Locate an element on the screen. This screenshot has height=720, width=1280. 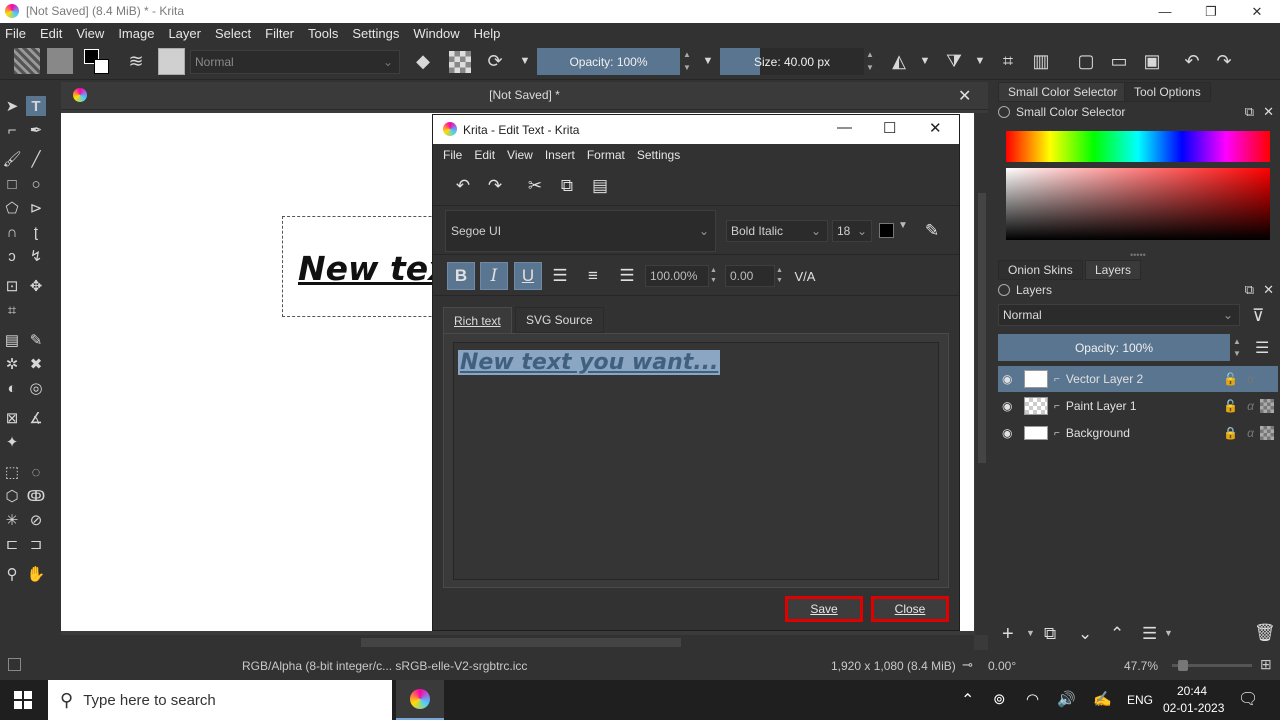
size-spinner: ▲ ▼ is located at coordinates (870, 61).